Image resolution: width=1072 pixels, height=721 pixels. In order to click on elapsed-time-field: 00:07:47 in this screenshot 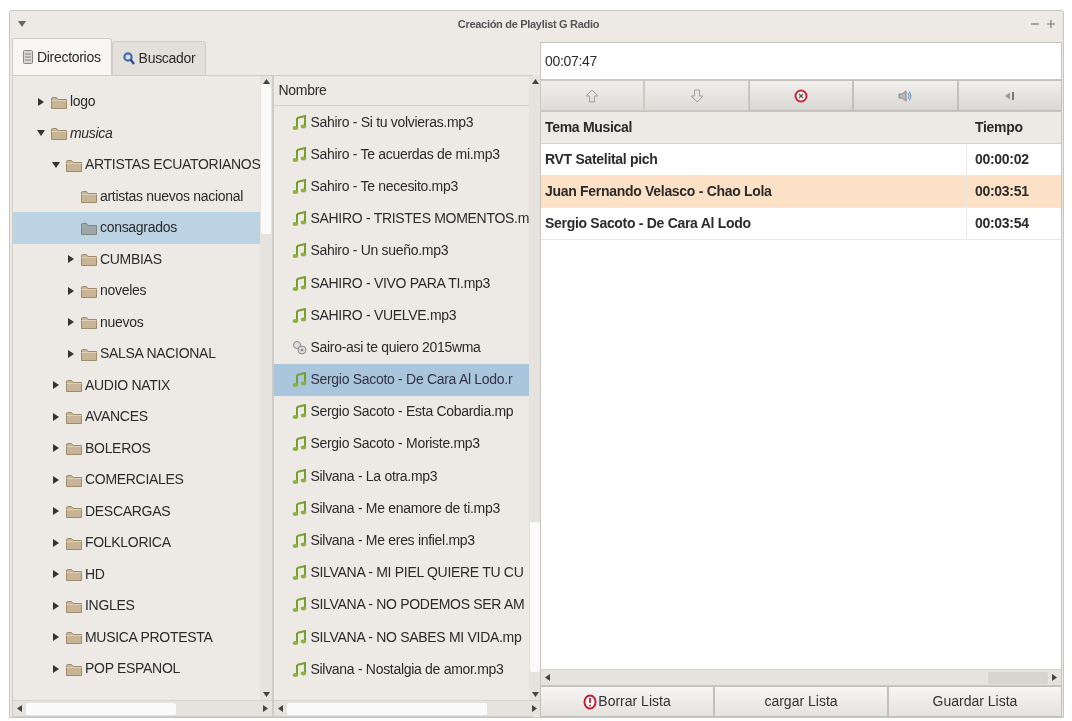, I will do `click(801, 61)`.